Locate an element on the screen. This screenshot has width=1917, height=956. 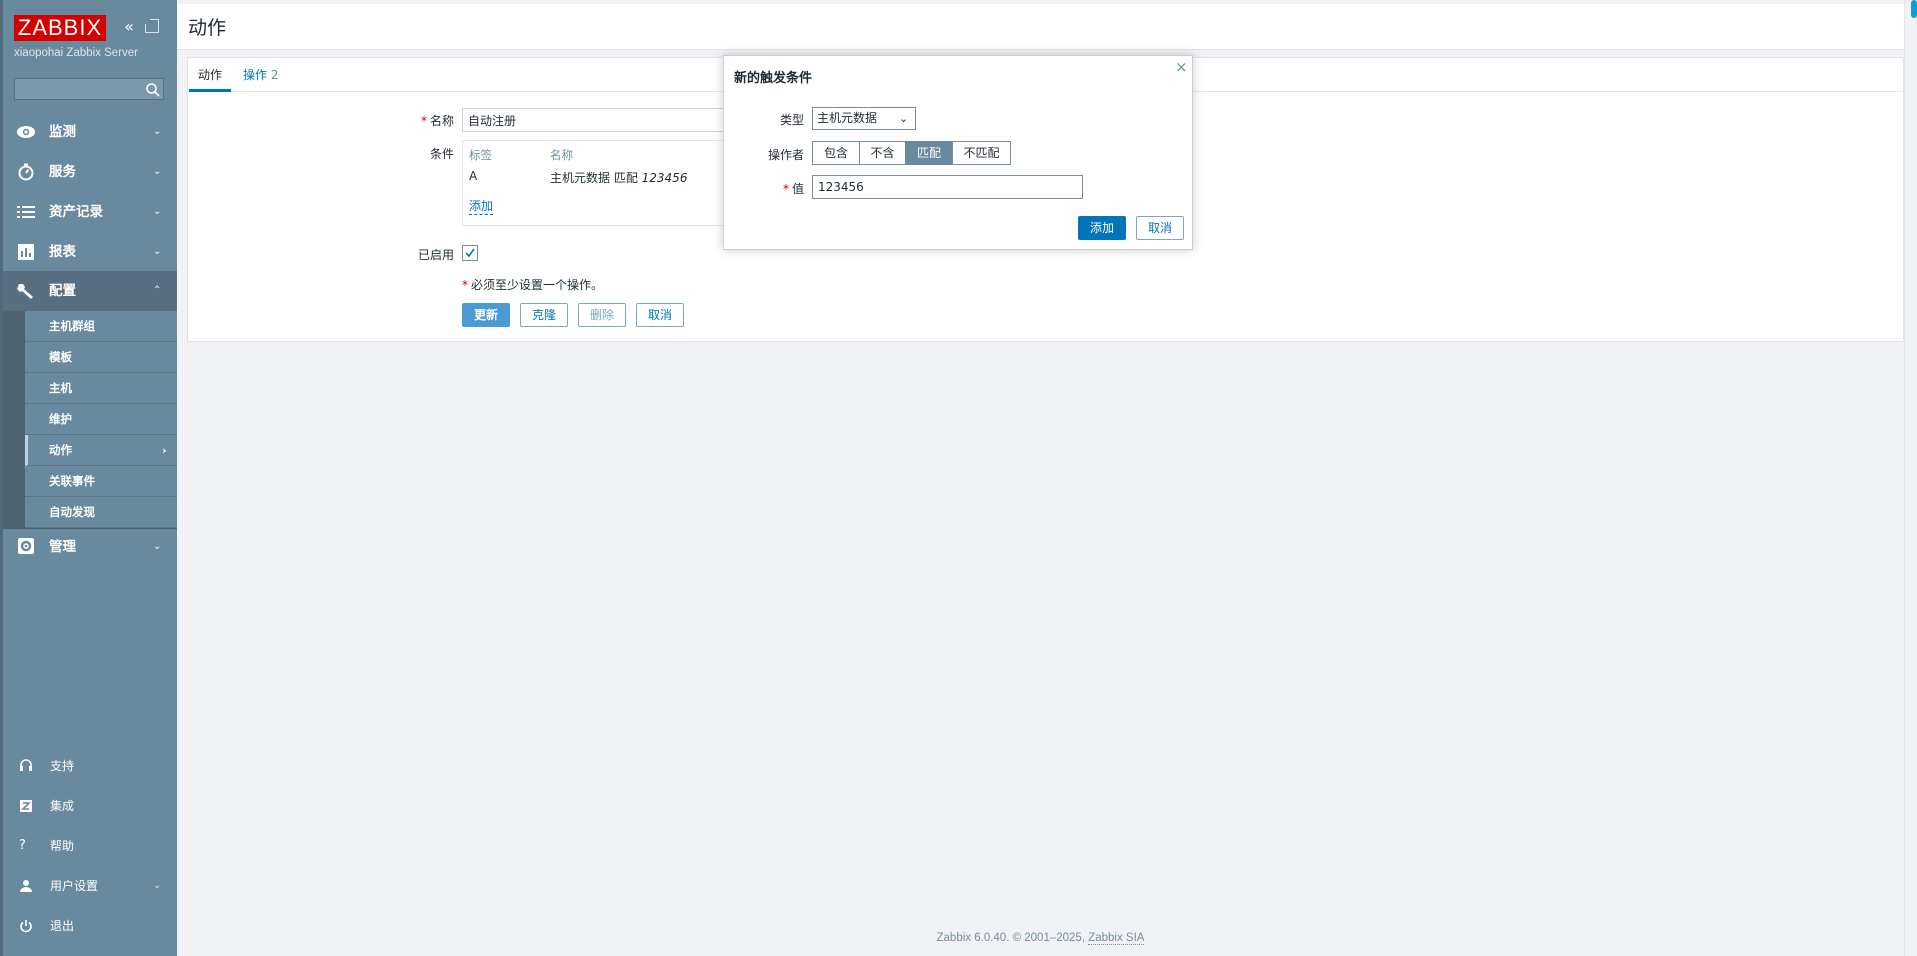
footer: Zabbix 6.0.40. © 2001–2025, Zabbix SIA is located at coordinates (1040, 938).